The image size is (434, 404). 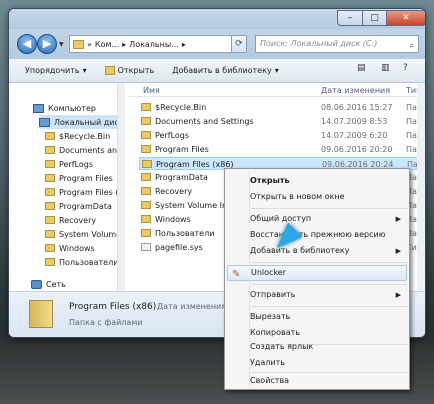 What do you see at coordinates (61, 44) in the screenshot?
I see `history-dropdown-icon: ▼` at bounding box center [61, 44].